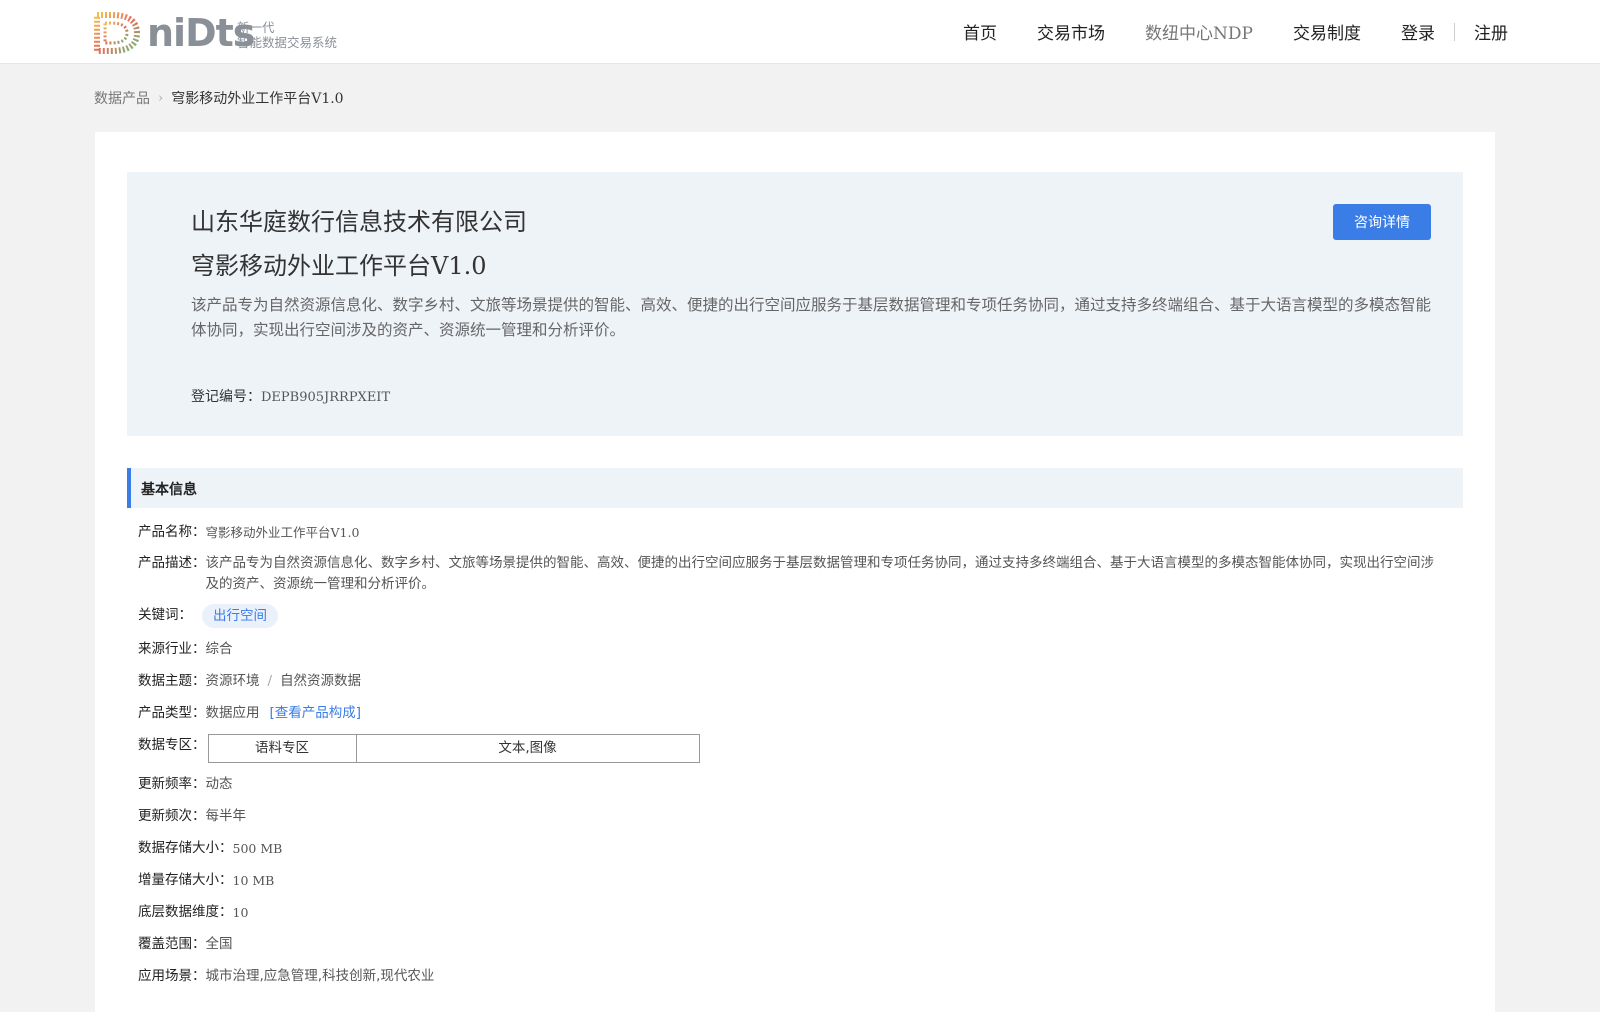  I want to click on registration-label: 登记编号：, so click(226, 397).